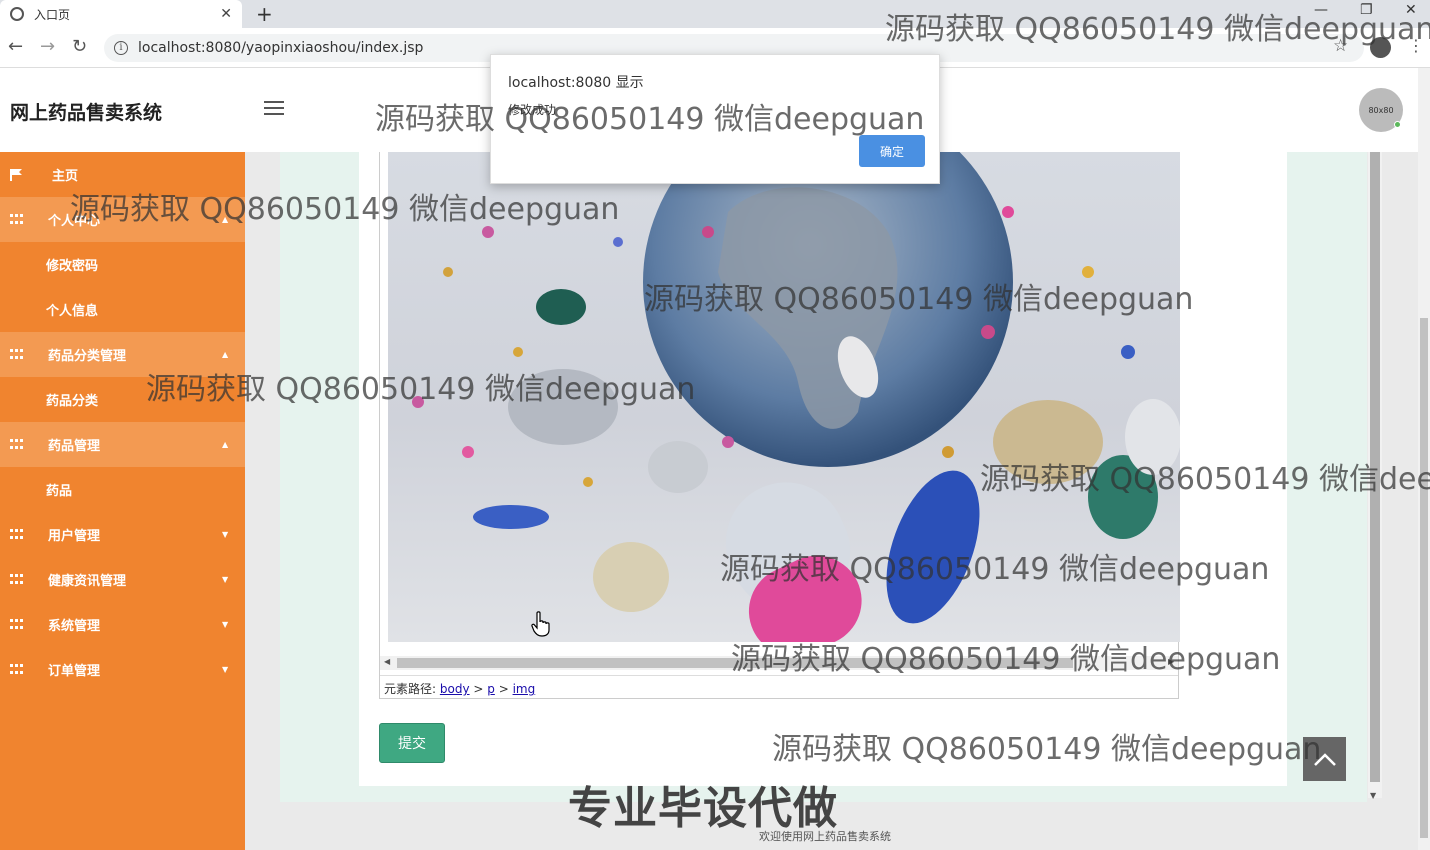  I want to click on sidebar-item-label: 健康资讯管理, so click(87, 581).